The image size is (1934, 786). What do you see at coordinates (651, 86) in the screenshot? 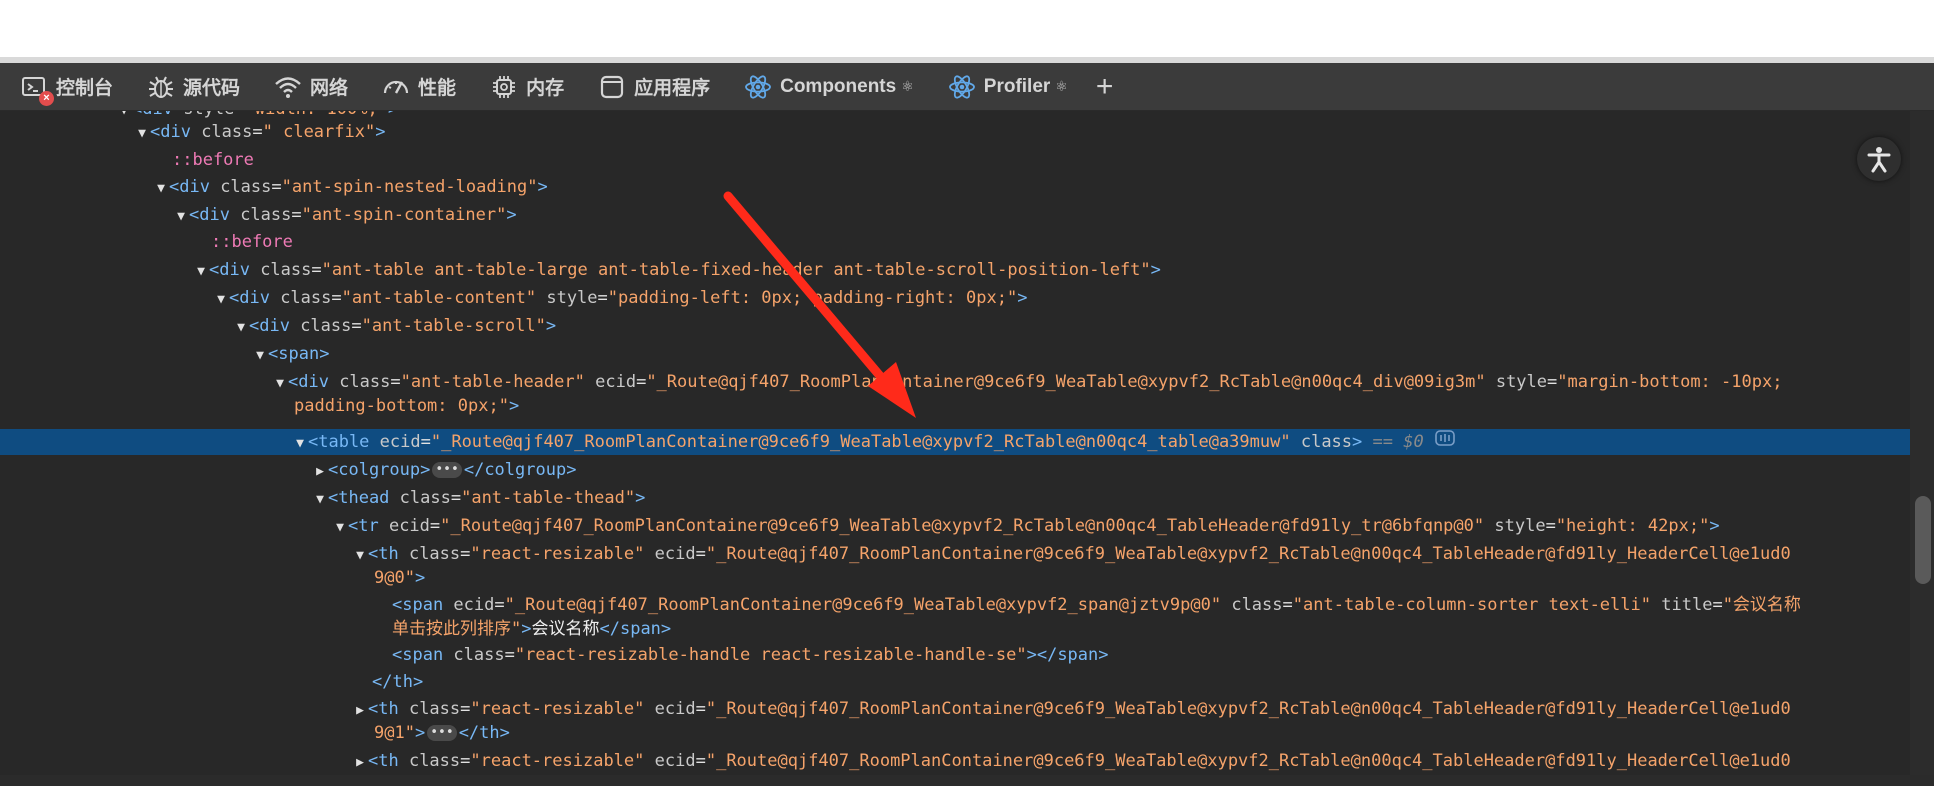
I see `tab-application: 应用程序` at bounding box center [651, 86].